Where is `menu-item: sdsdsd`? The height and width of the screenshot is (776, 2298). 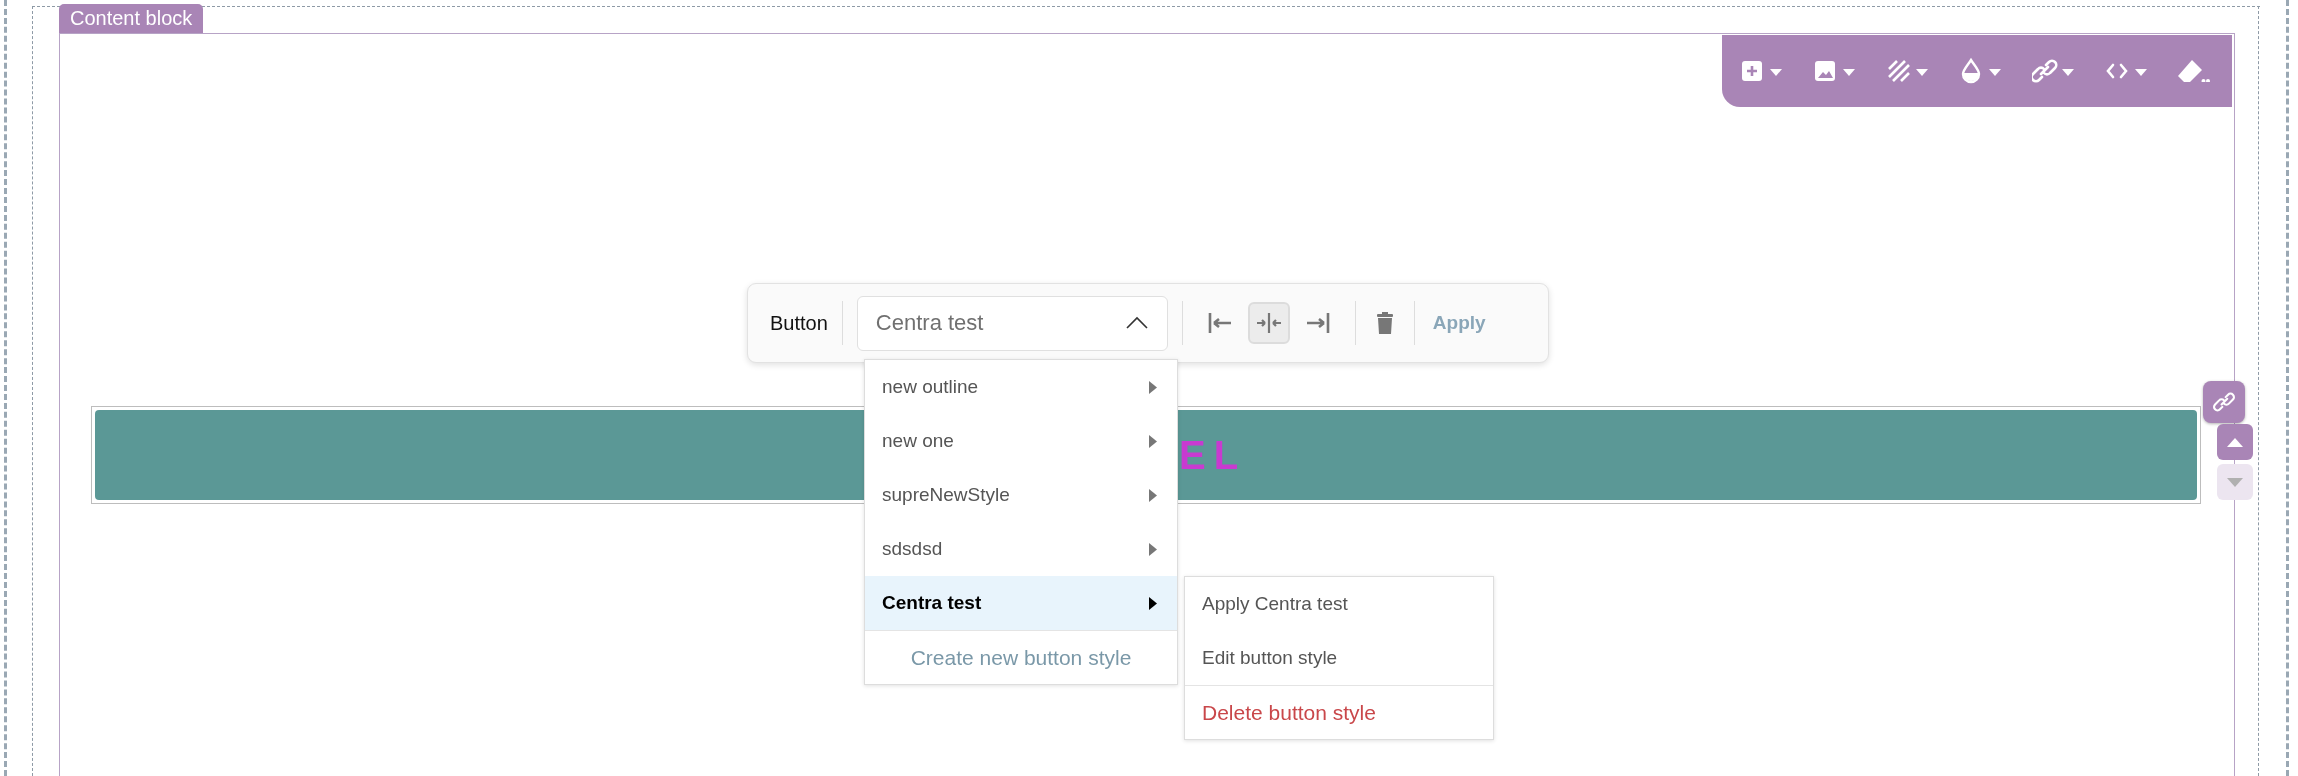 menu-item: sdsdsd is located at coordinates (1021, 549).